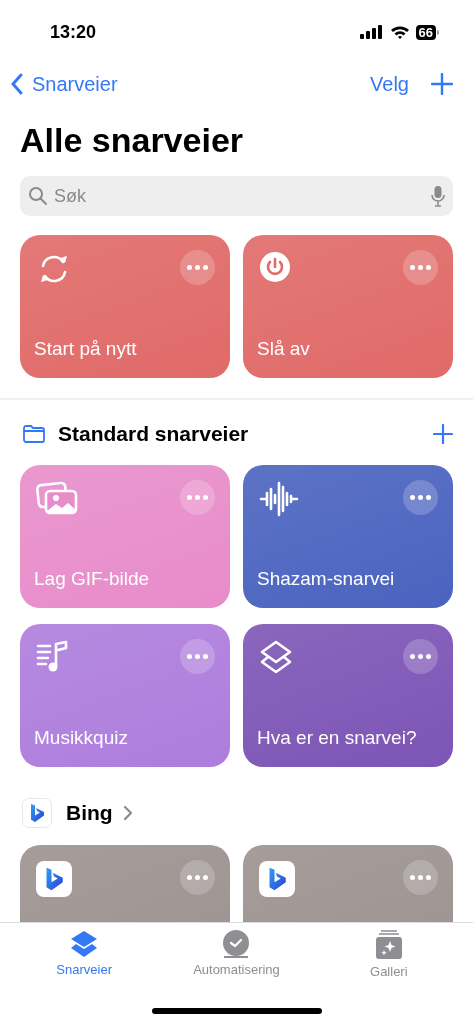 This screenshot has width=473, height=1024. Describe the element at coordinates (81, 737) in the screenshot. I see `shortcut-title: Musikkquiz` at that location.